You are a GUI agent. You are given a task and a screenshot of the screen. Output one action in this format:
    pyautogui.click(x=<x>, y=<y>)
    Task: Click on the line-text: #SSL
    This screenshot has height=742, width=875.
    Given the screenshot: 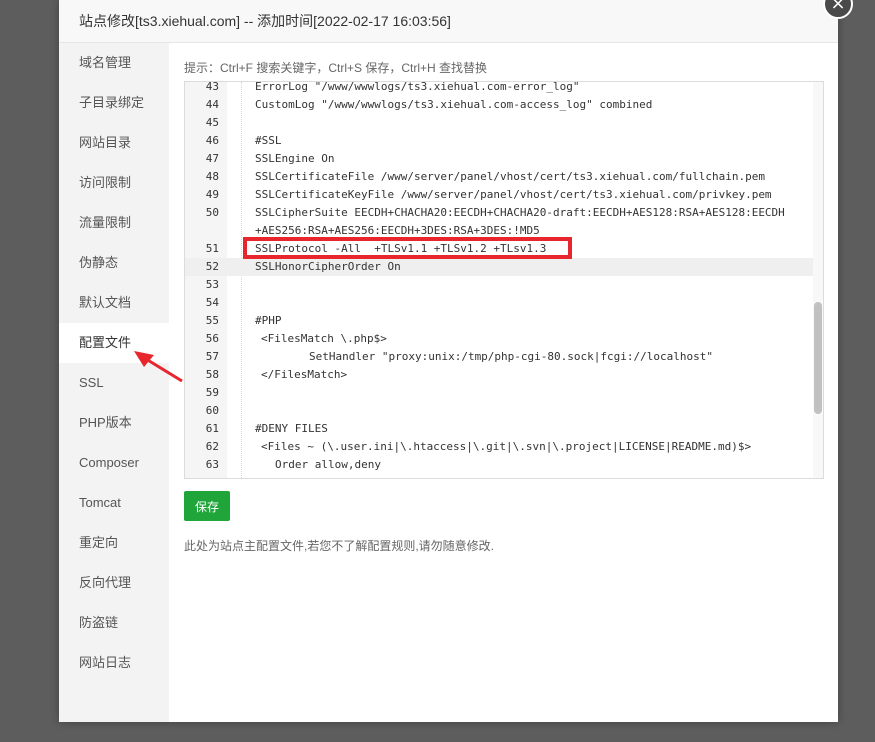 What is the action you would take?
    pyautogui.click(x=268, y=140)
    